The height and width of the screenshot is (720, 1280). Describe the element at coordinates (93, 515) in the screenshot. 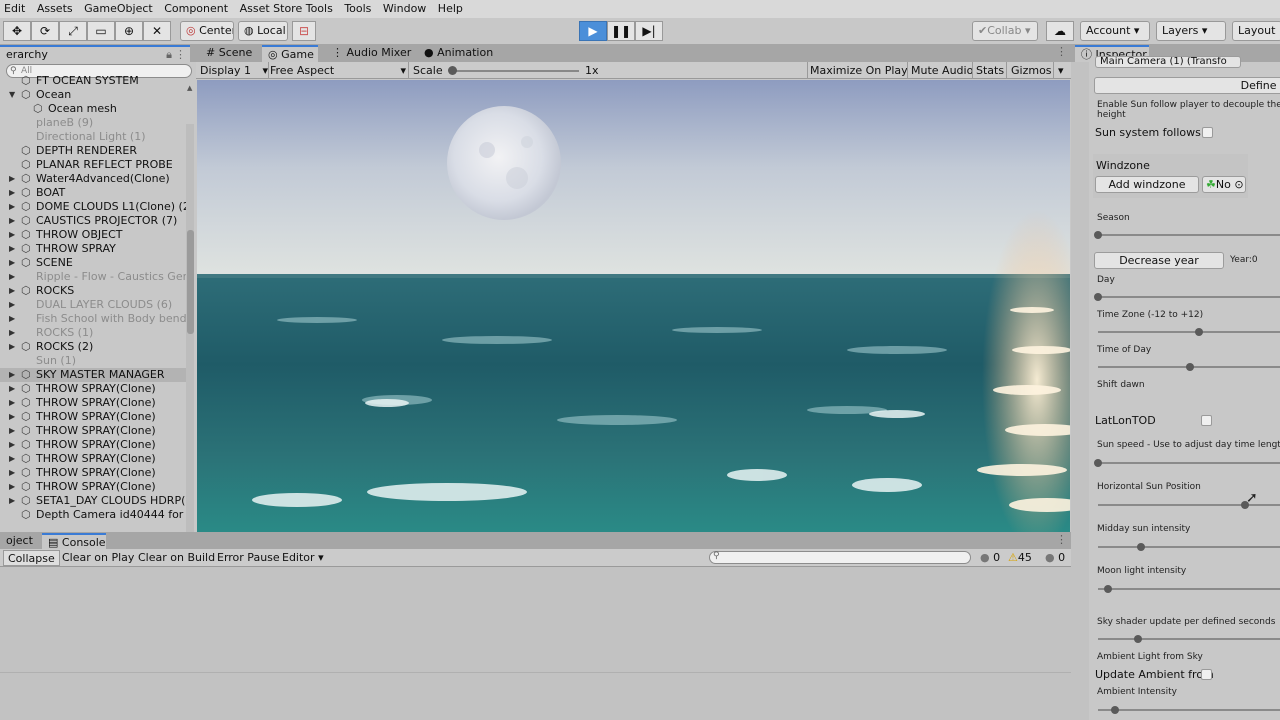

I see `hierarchy-item: ⬡ Depth Camera id40444 for 3` at that location.